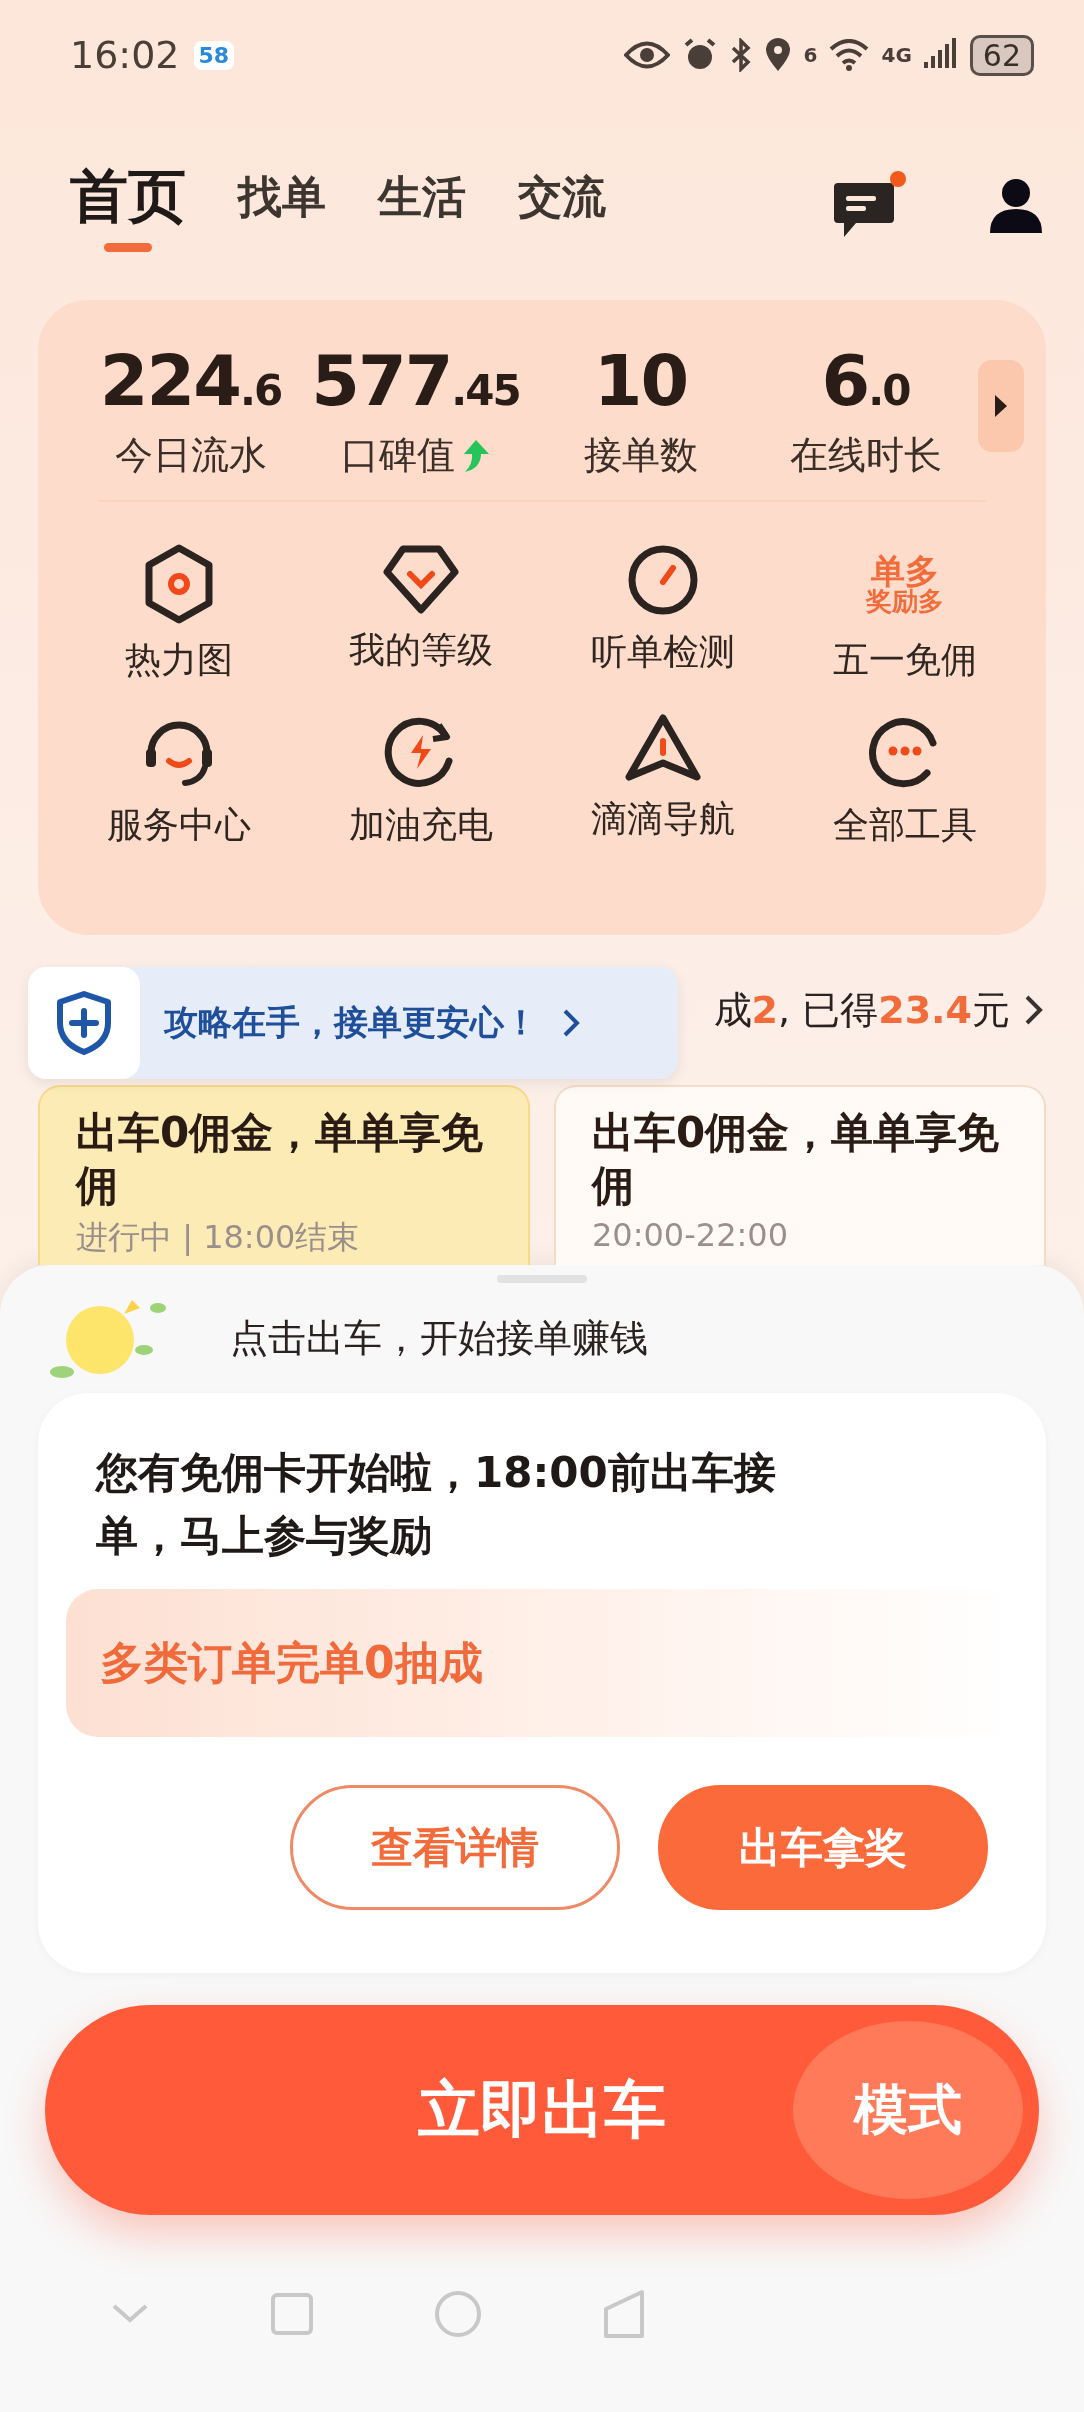  I want to click on wifi-icon, so click(849, 55).